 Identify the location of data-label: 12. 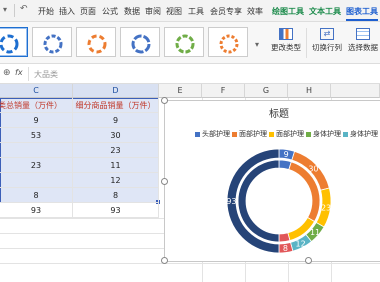
(301, 243).